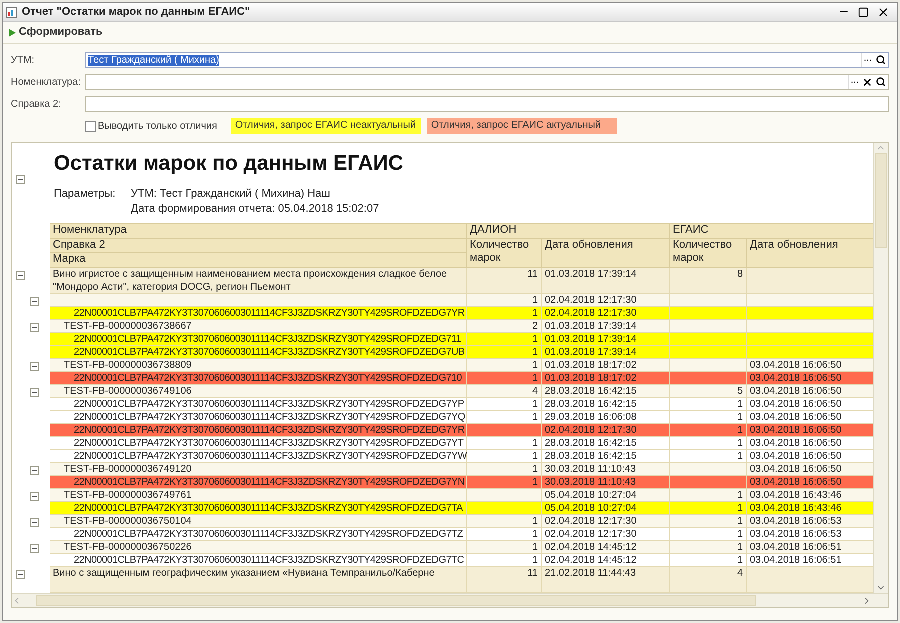 This screenshot has width=900, height=623. What do you see at coordinates (487, 104) in the screenshot?
I see `input-field` at bounding box center [487, 104].